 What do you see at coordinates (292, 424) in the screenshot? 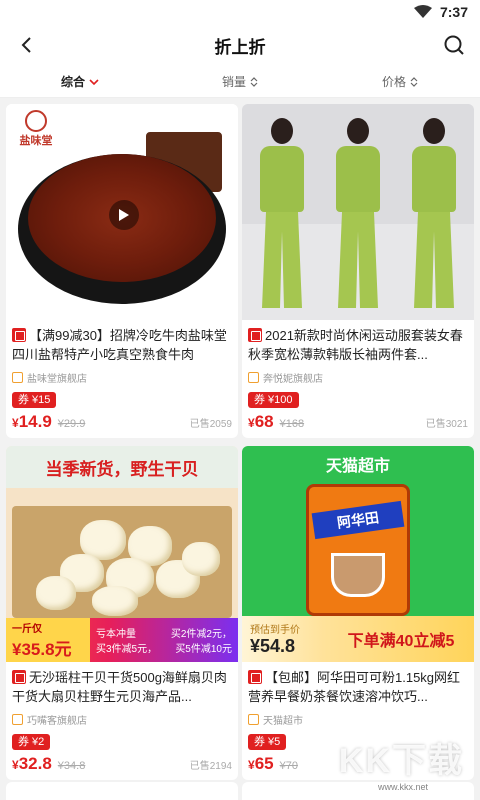
I see `original-price: ¥168` at bounding box center [292, 424].